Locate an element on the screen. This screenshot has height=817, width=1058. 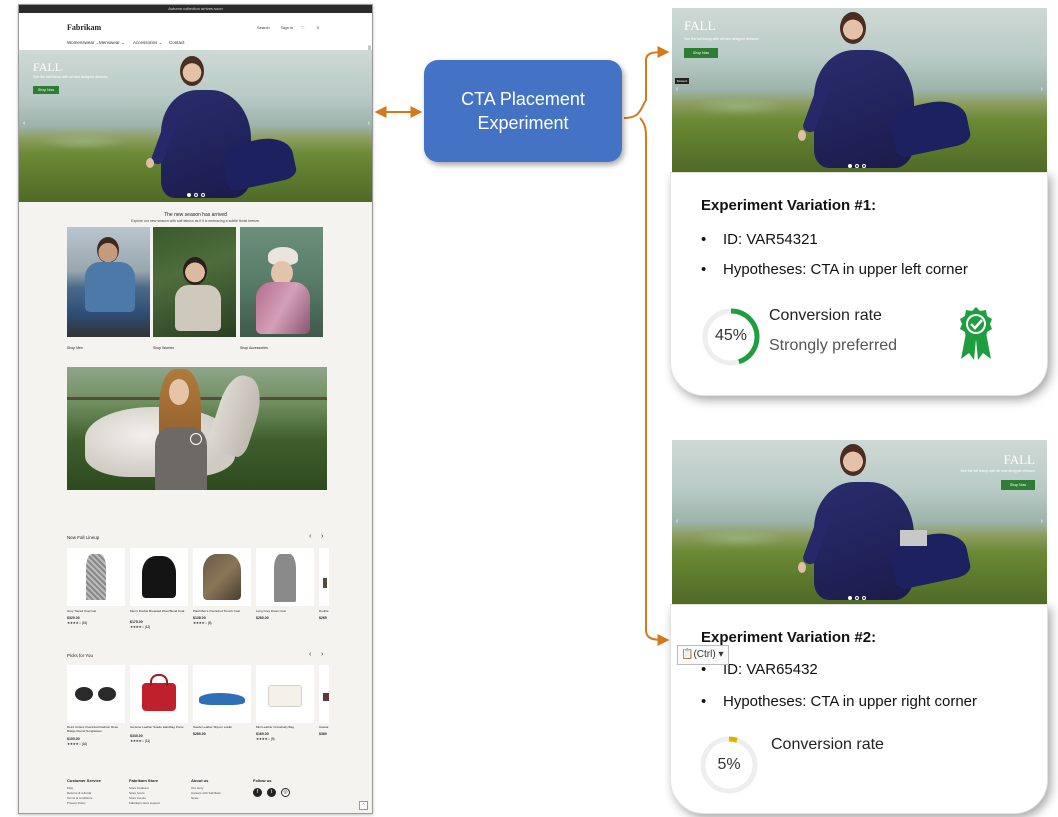
footer-link: FAQ is located at coordinates (70, 788).